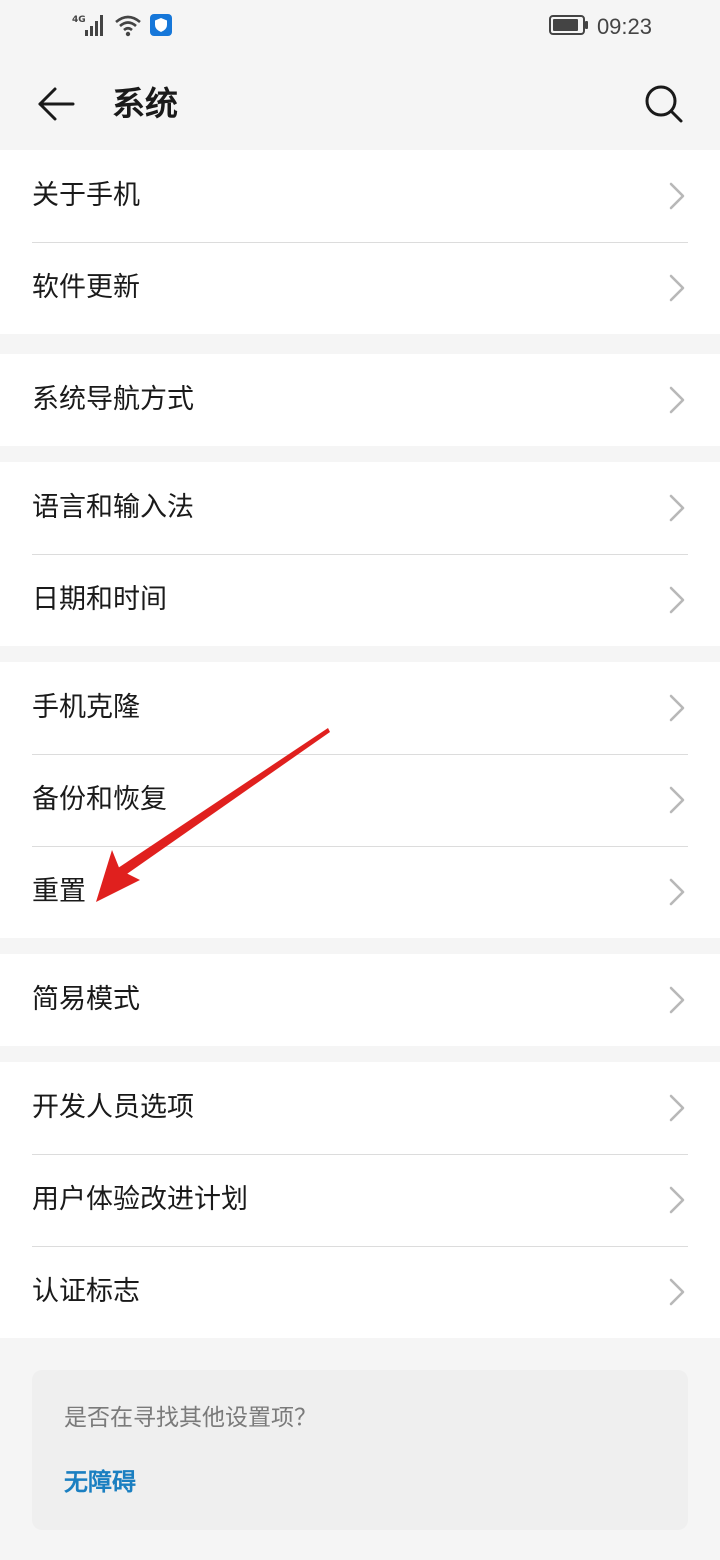  I want to click on settings-item-system-navigation: 系统导航方式, so click(360, 400).